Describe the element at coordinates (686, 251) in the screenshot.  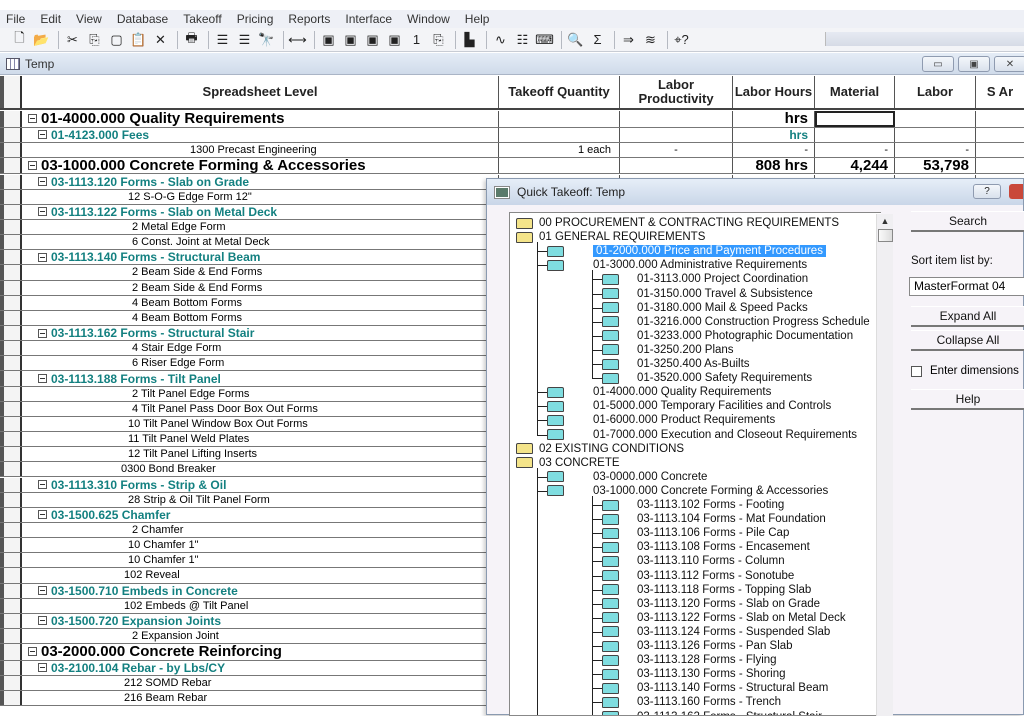
I see `tree-node: 01-2000.000 Price and Payment Procedures` at that location.